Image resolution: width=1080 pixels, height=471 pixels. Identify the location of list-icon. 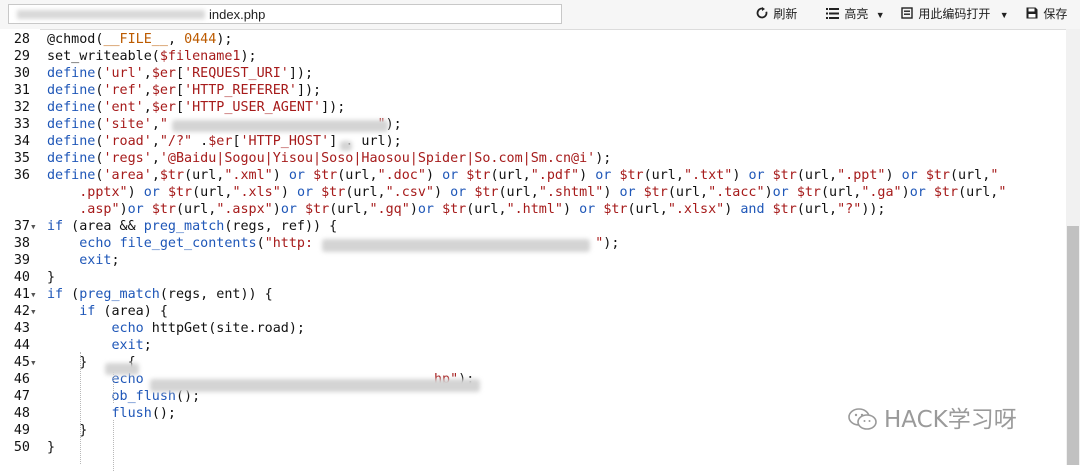
(834, 14).